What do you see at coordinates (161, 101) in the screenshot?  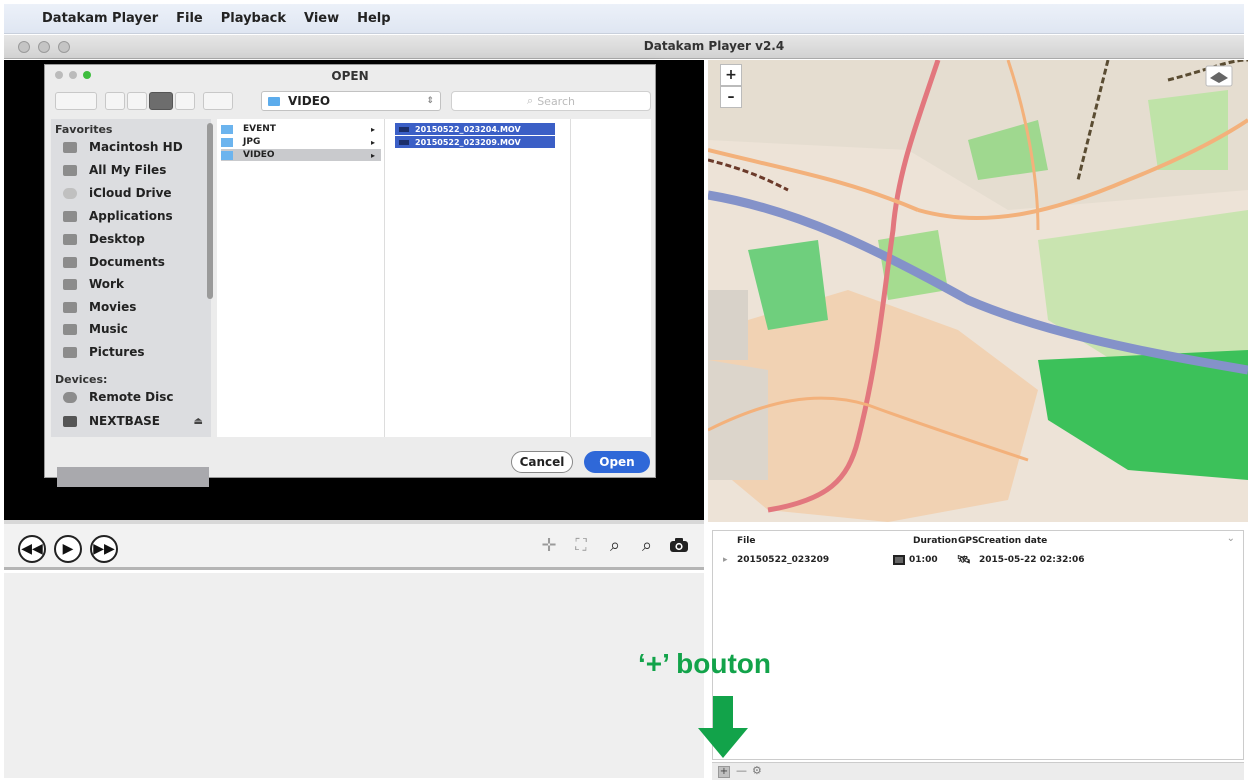 I see `column-view-button` at bounding box center [161, 101].